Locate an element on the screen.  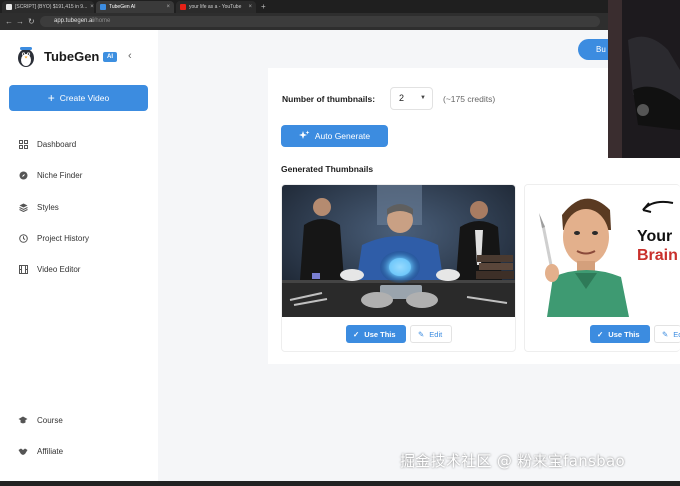
credits-estimate: (~175 credits) is located at coordinates (469, 99).